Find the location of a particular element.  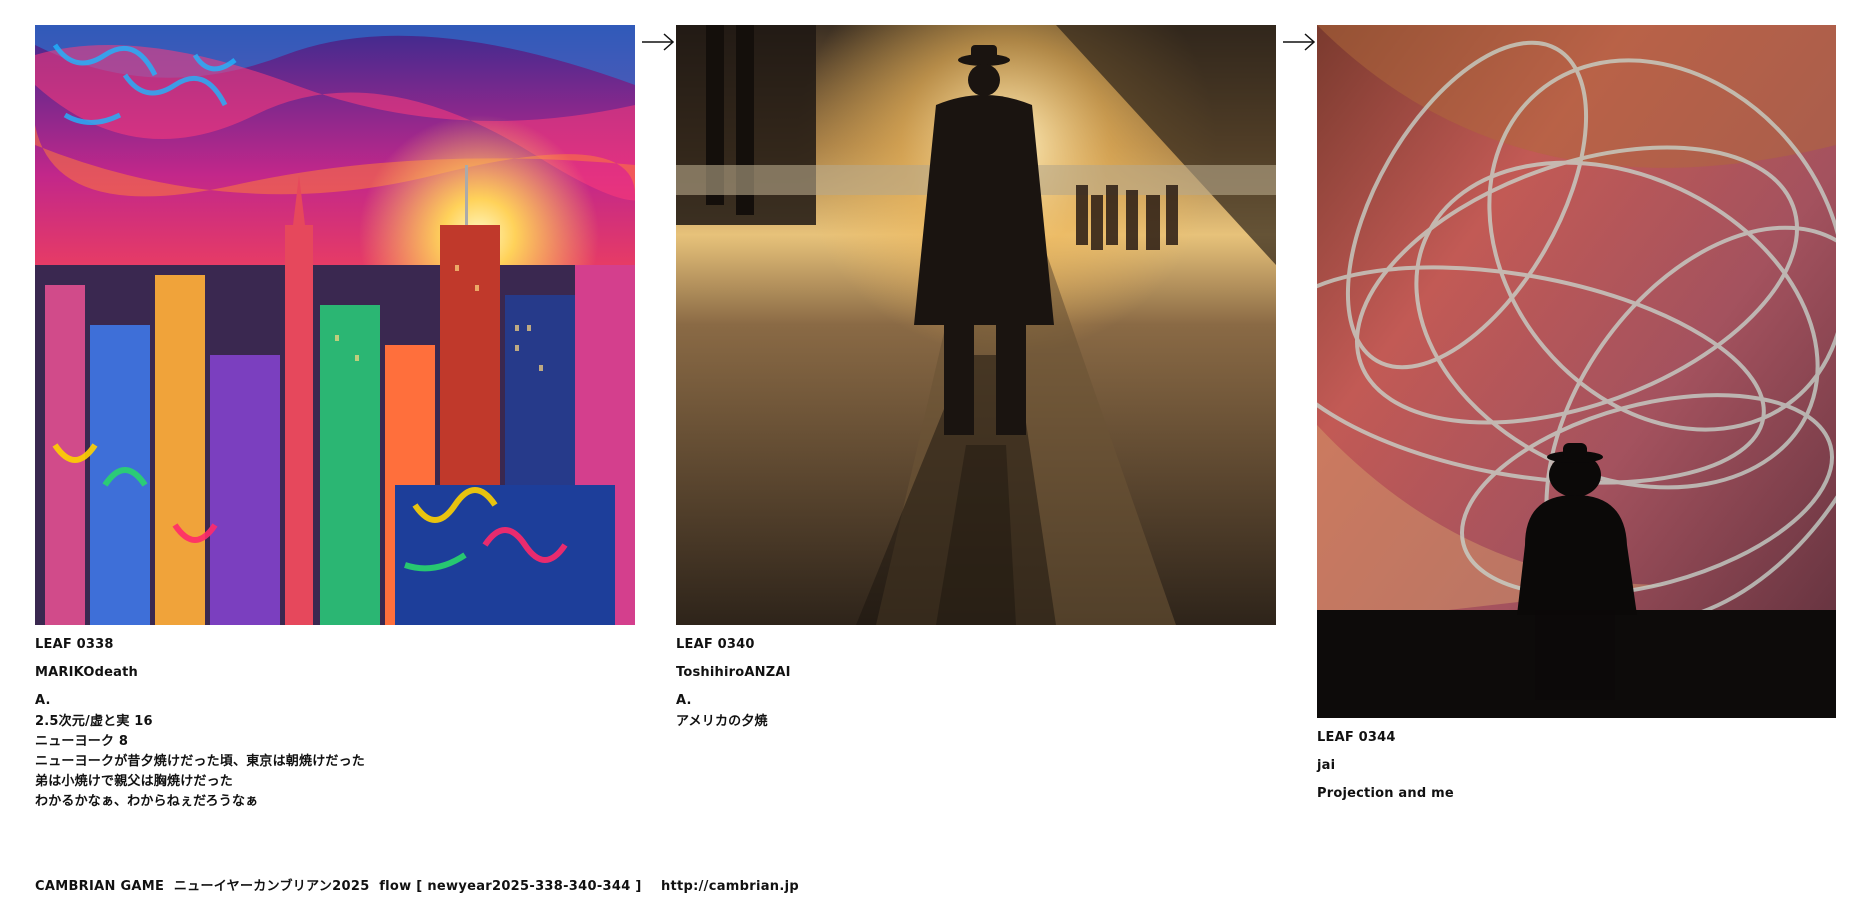

leaf-author: MARIKOdeath is located at coordinates (335, 673).